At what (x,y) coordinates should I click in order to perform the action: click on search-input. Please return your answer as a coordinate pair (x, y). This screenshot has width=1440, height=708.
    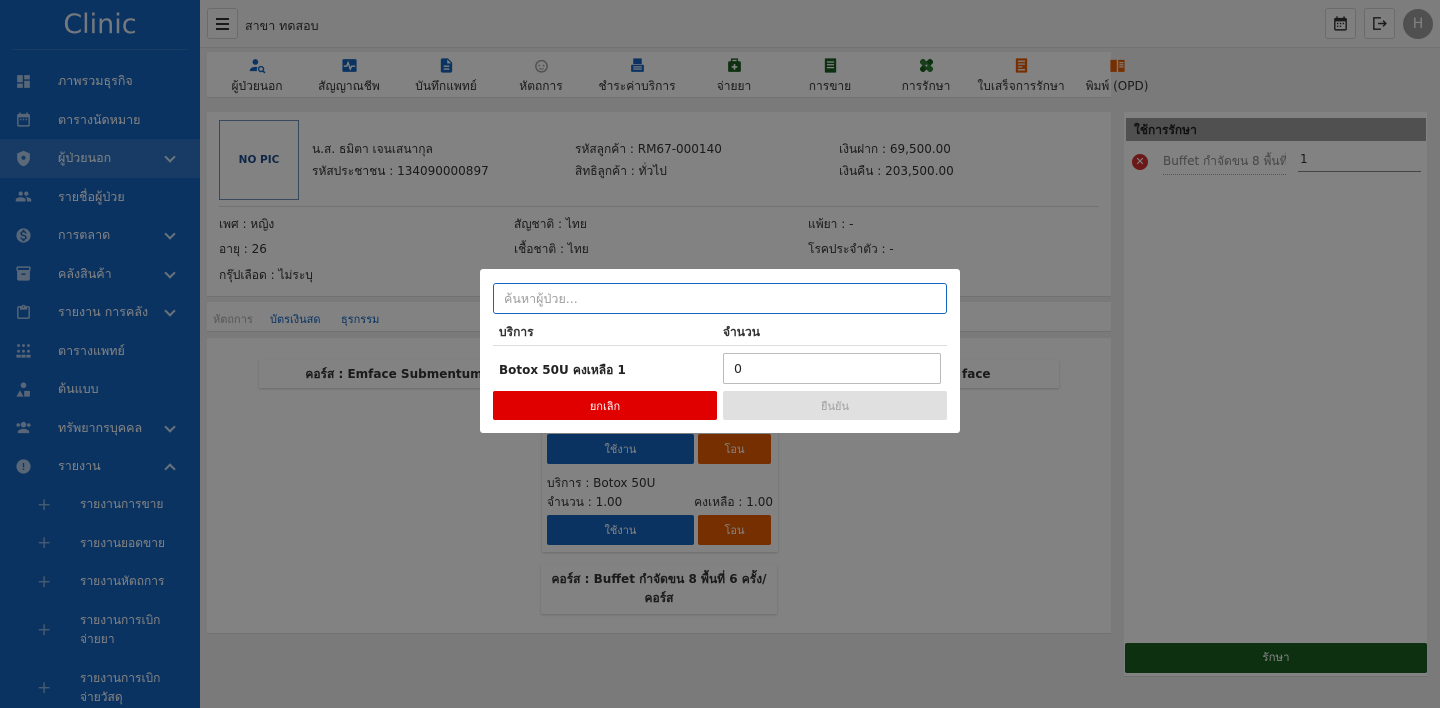
    Looking at the image, I should click on (720, 298).